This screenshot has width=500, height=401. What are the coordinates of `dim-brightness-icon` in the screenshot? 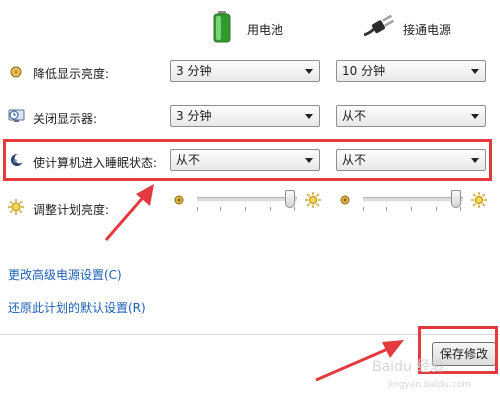 It's located at (16, 72).